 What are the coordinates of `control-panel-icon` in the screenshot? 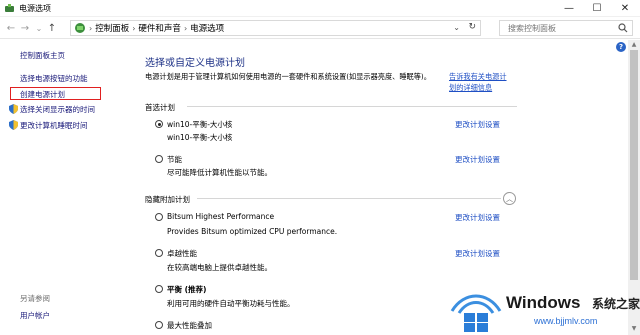 It's located at (80, 28).